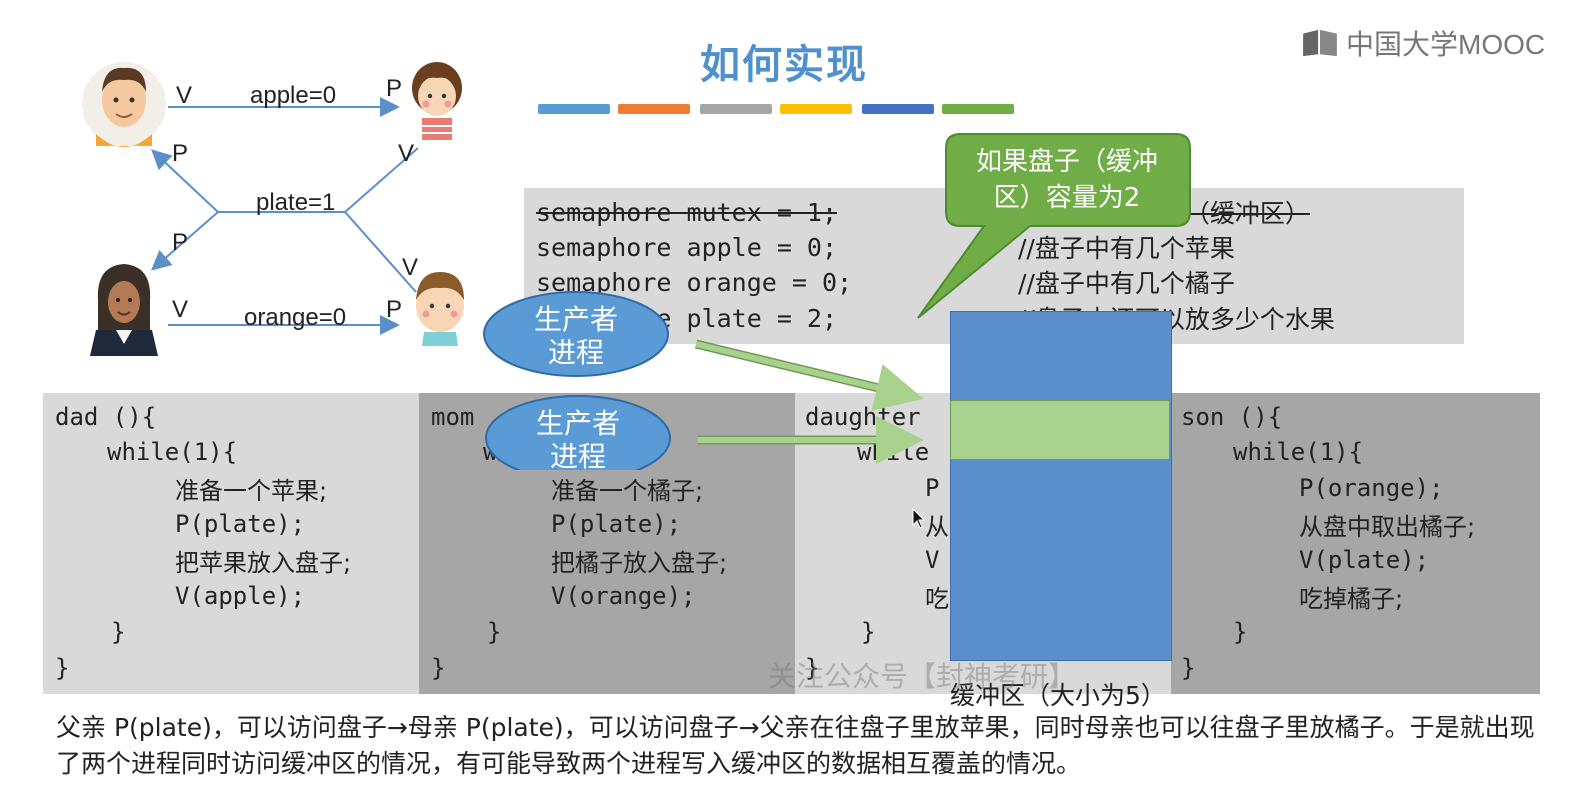  Describe the element at coordinates (1320, 43) in the screenshot. I see `mooc-book-icon` at that location.